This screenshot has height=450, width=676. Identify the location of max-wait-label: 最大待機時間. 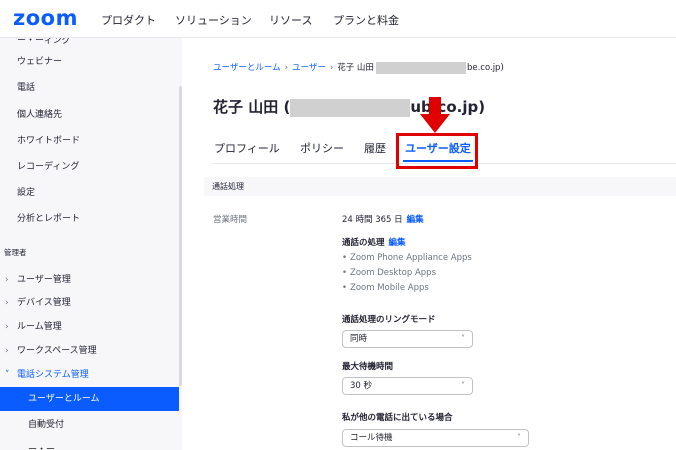
(368, 367).